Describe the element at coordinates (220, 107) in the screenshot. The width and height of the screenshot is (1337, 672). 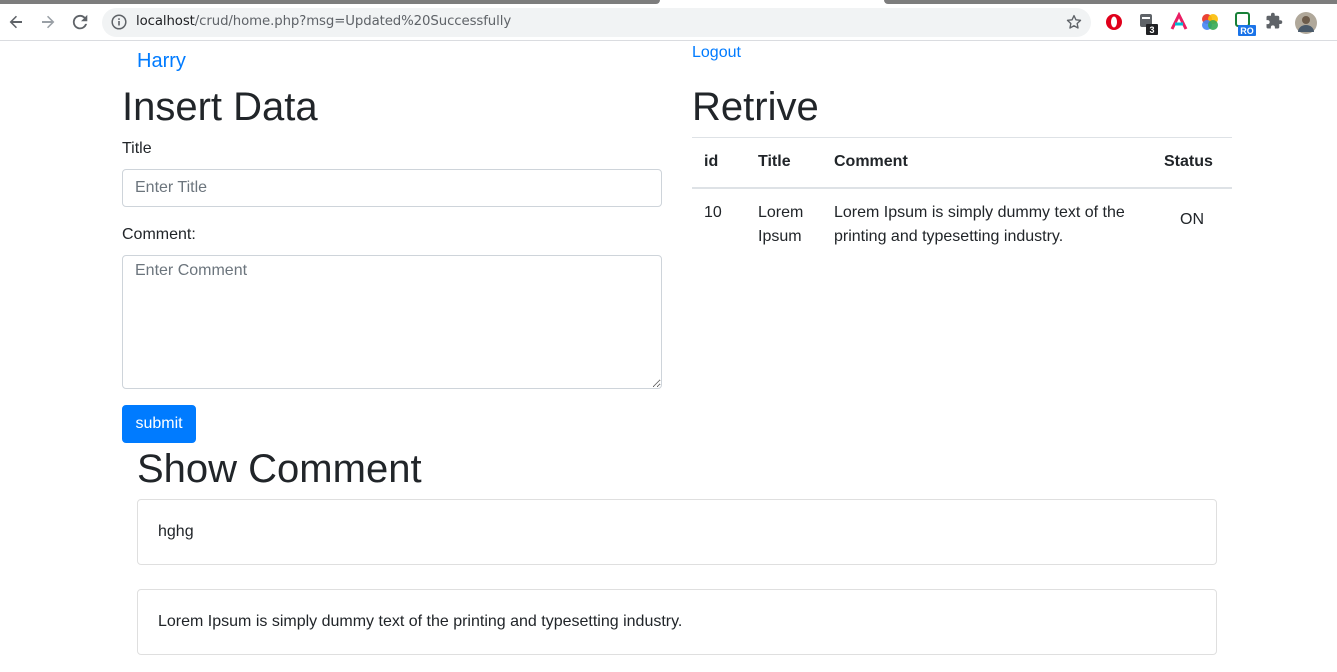
I see `insert-data-heading: Insert Data` at that location.